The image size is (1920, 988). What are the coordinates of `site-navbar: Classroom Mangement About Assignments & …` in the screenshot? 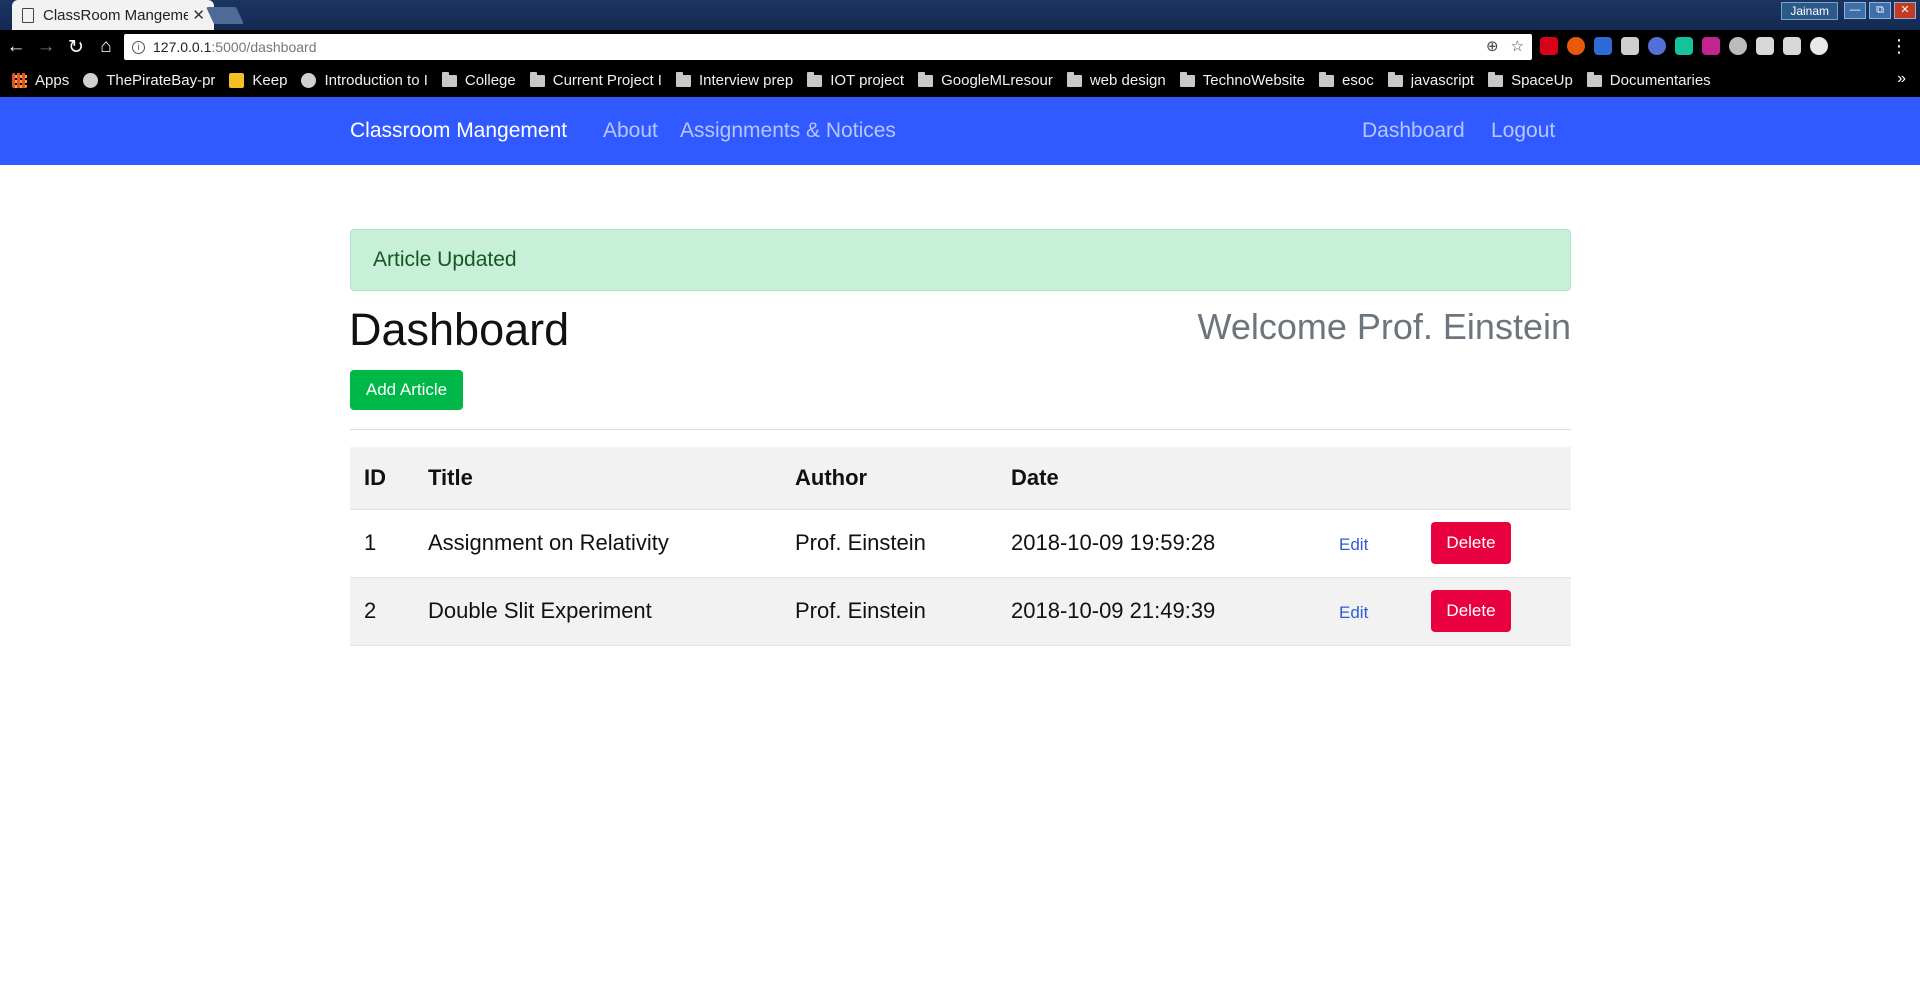 It's located at (960, 131).